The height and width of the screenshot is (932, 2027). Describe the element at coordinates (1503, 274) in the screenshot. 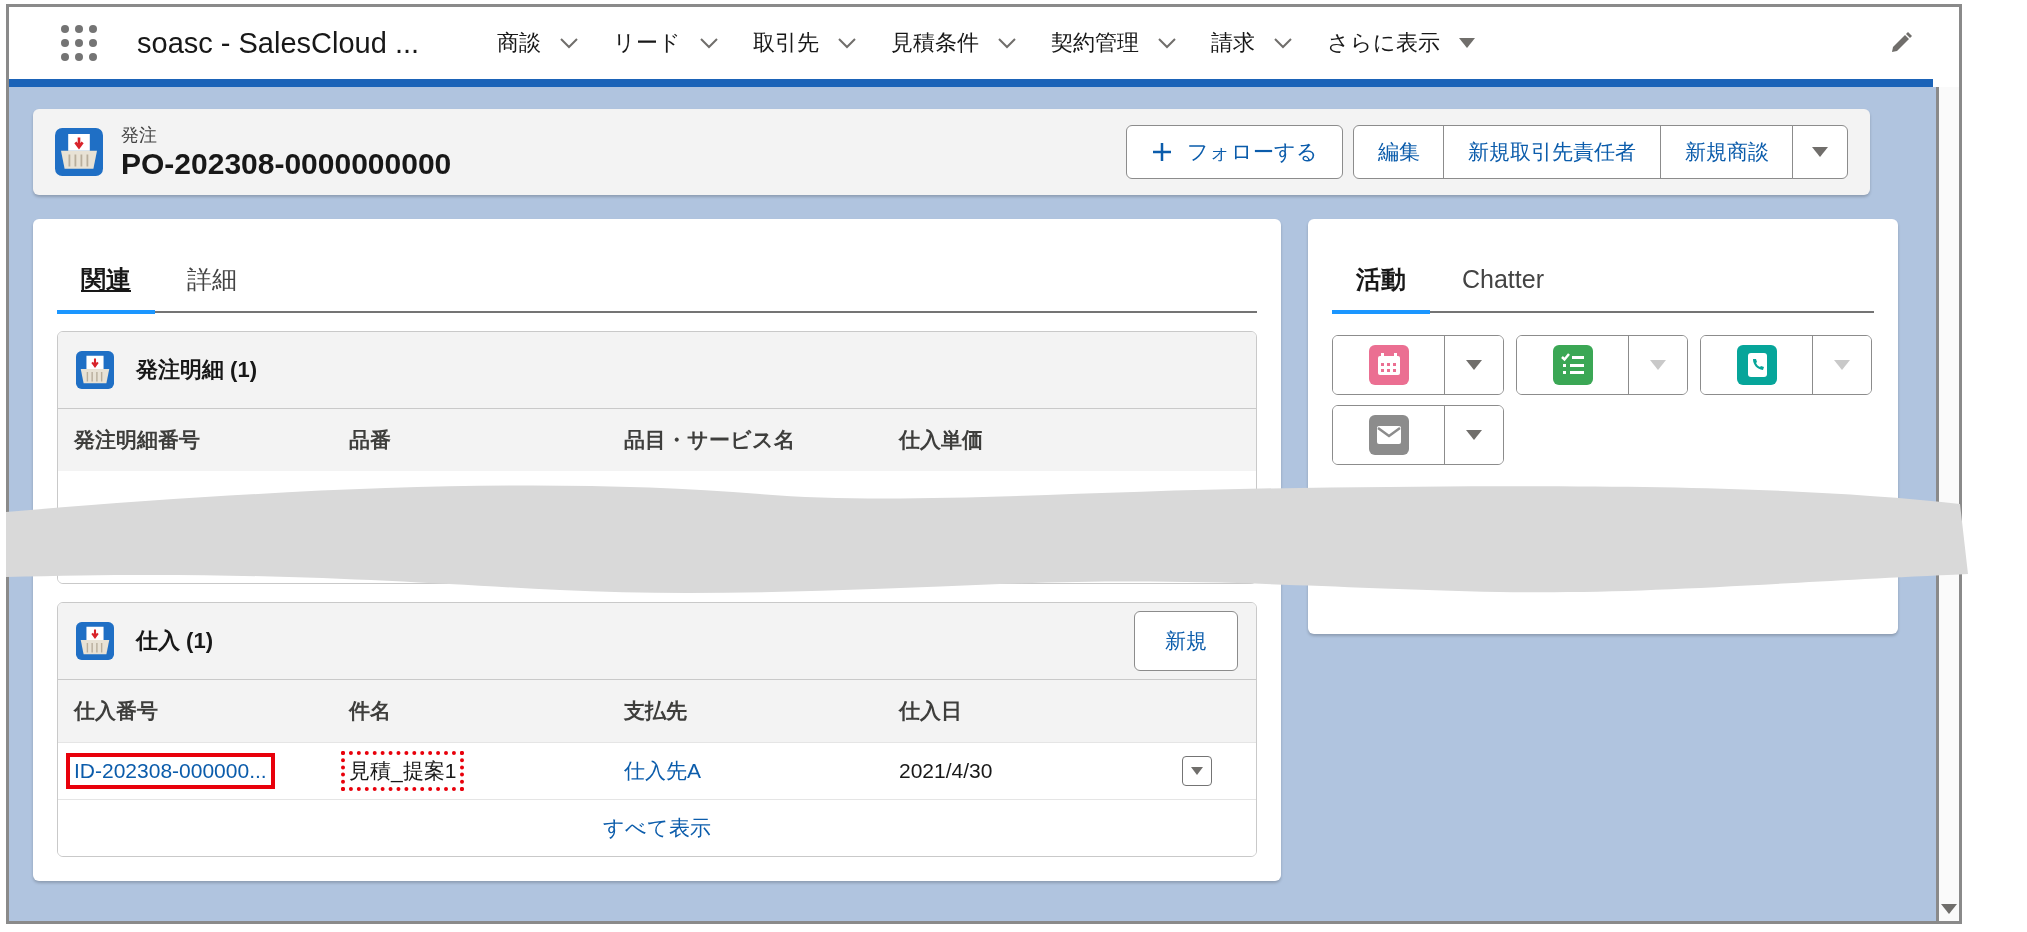

I see `tab: Chatter` at that location.